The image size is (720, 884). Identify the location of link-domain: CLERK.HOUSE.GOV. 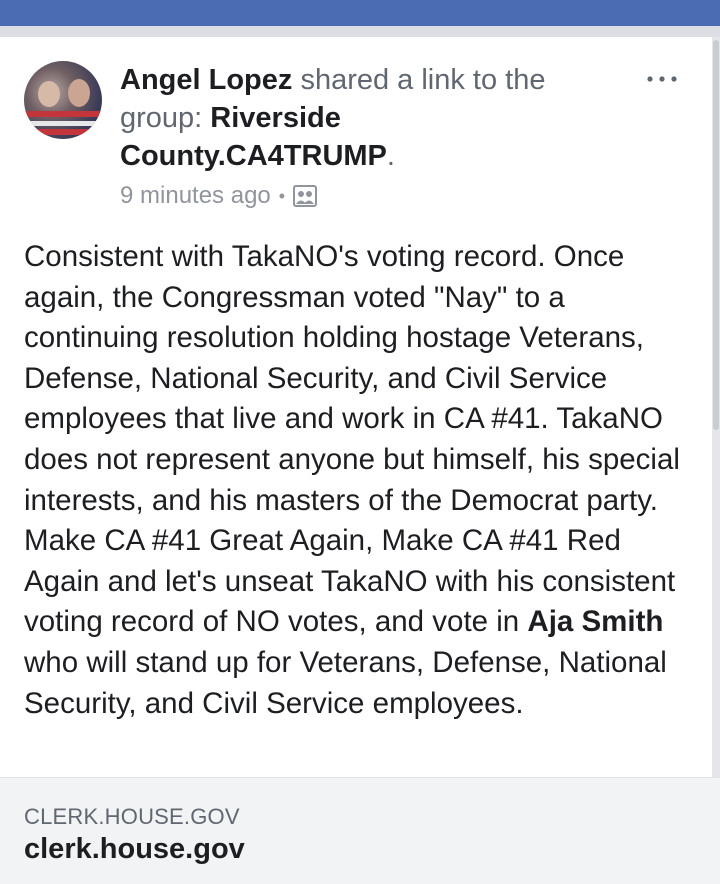
(132, 816).